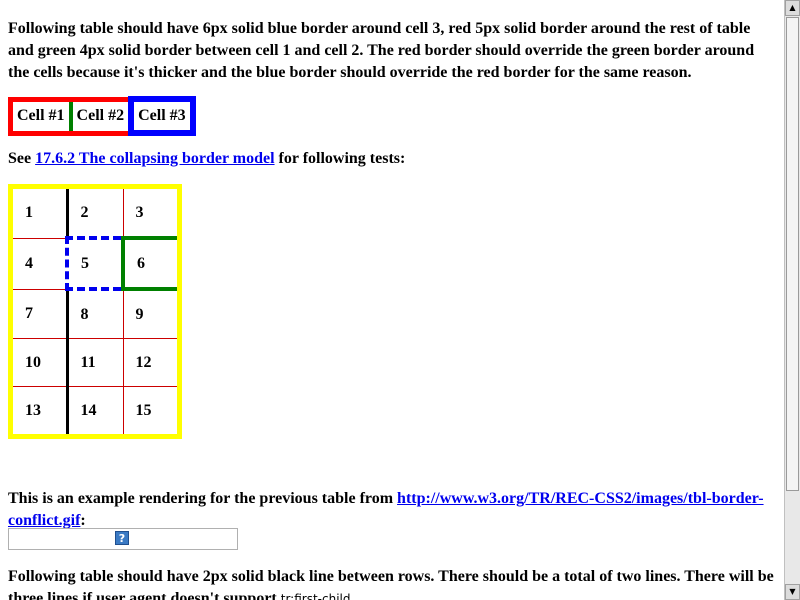 The image size is (800, 600). I want to click on see-prefix: See, so click(22, 158).